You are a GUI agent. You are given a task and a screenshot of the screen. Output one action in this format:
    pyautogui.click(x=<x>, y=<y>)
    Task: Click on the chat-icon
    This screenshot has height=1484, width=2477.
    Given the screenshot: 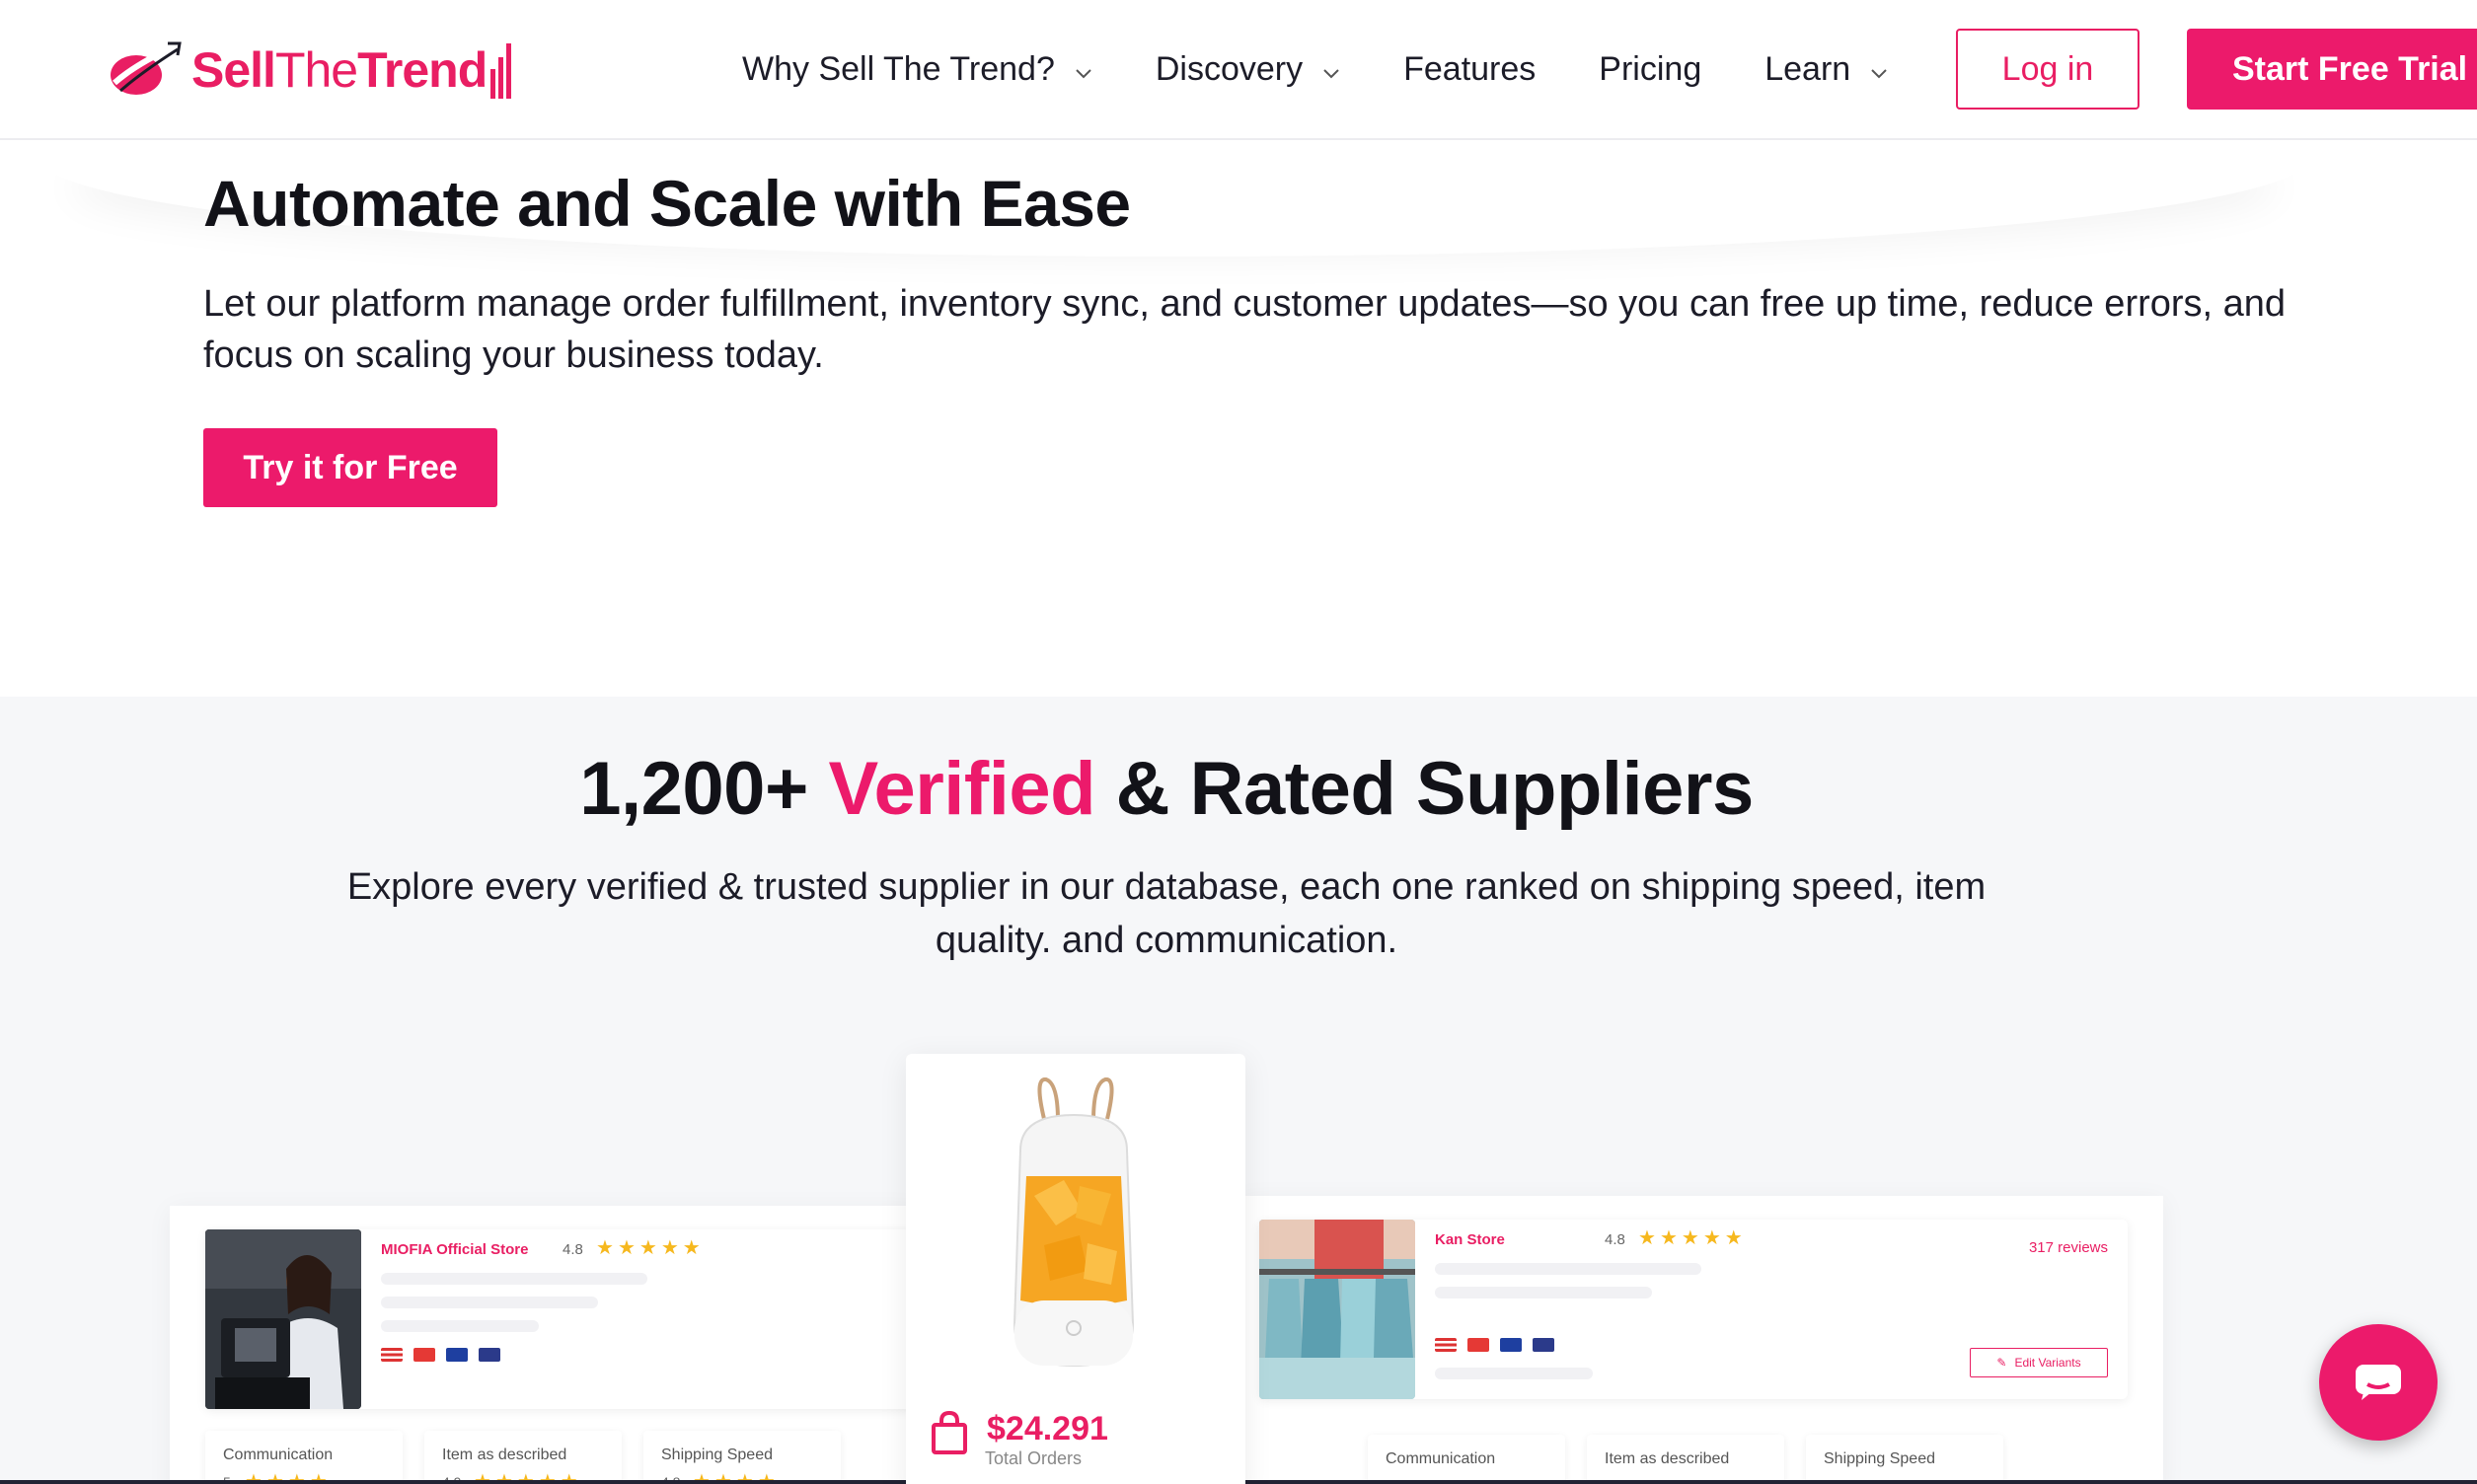 What is the action you would take?
    pyautogui.click(x=2378, y=1382)
    